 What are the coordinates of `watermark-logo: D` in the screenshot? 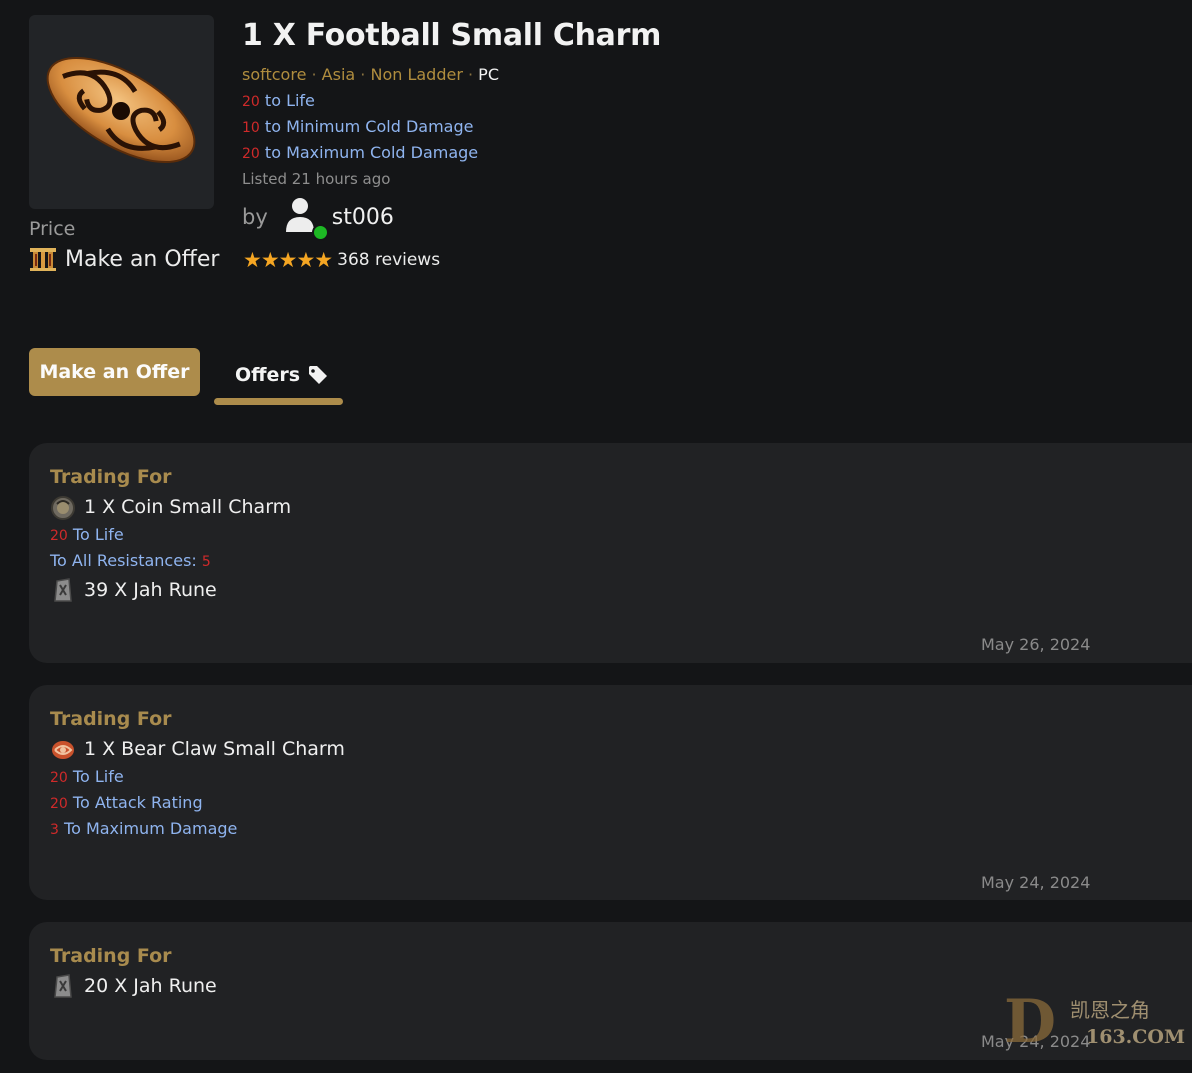 It's located at (1030, 1022).